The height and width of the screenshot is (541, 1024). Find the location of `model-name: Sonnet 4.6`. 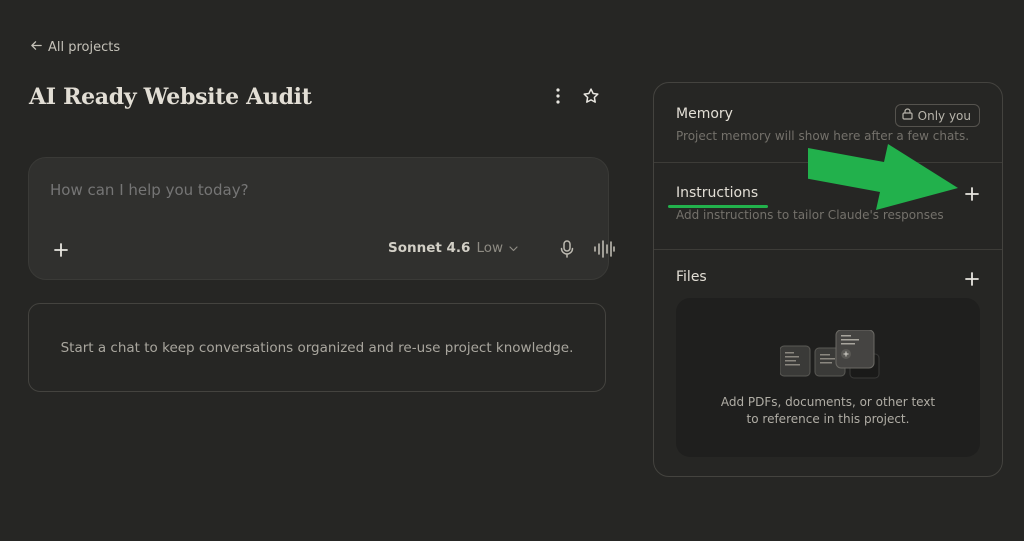

model-name: Sonnet 4.6 is located at coordinates (429, 248).